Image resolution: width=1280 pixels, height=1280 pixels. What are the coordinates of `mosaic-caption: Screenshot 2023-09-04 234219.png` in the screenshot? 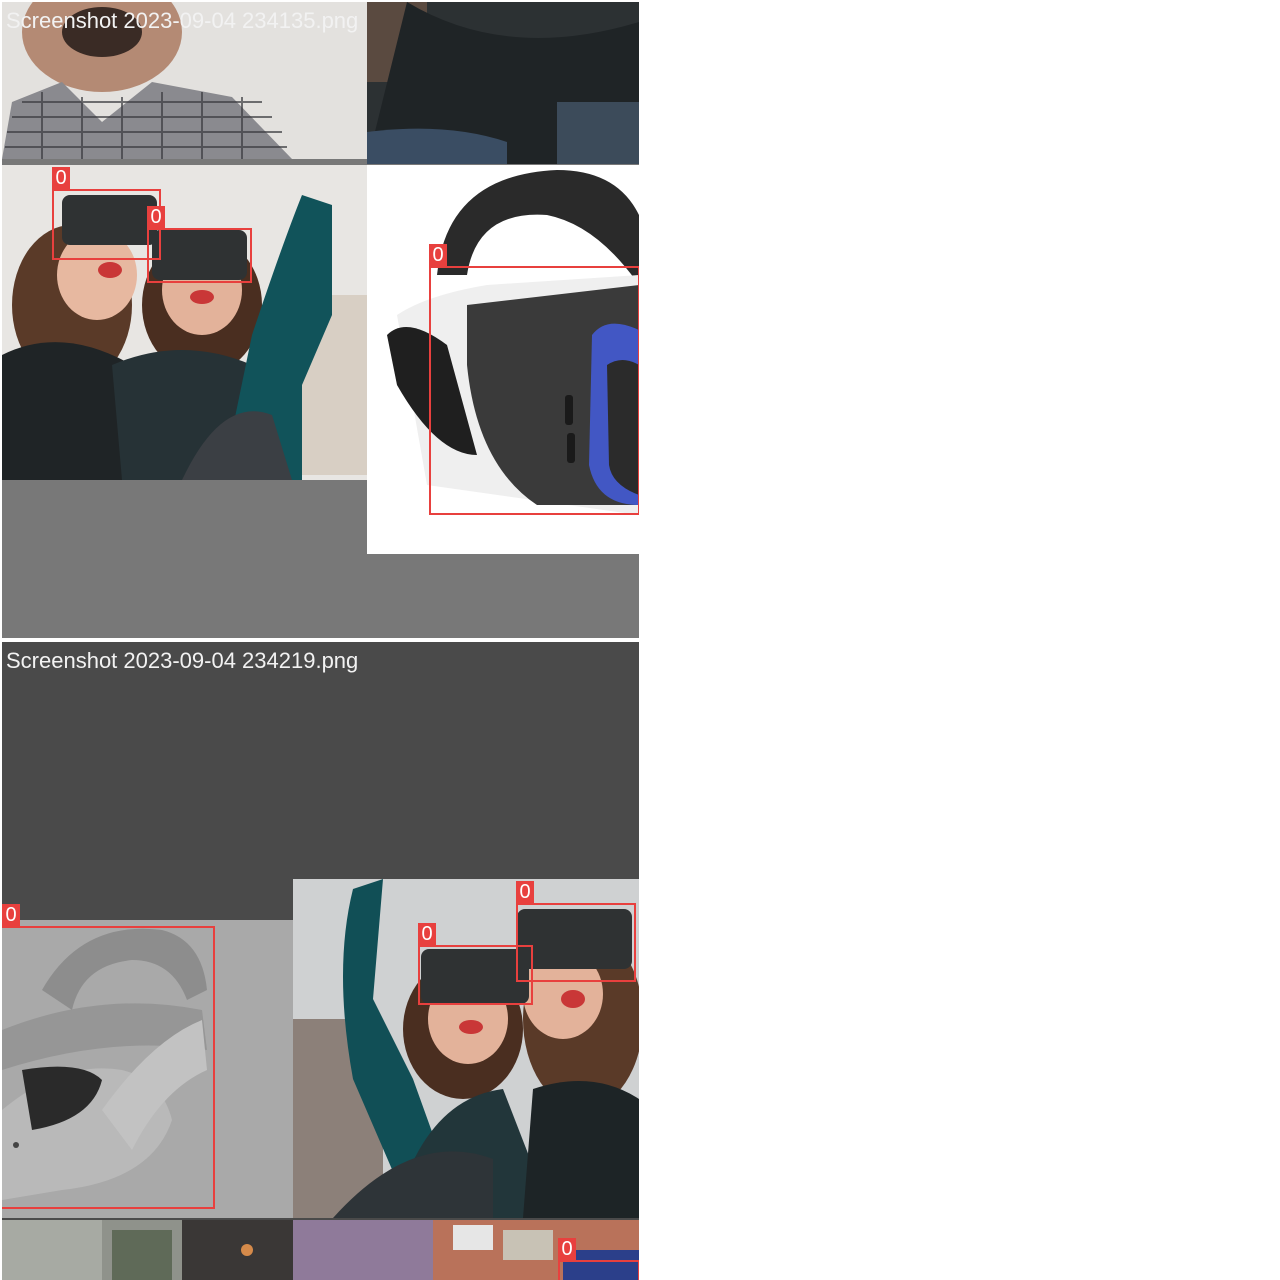 It's located at (182, 660).